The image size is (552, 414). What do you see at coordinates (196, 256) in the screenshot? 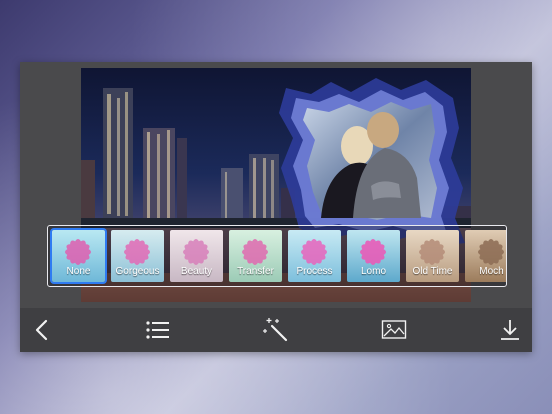
I see `filter-item: Beauty` at bounding box center [196, 256].